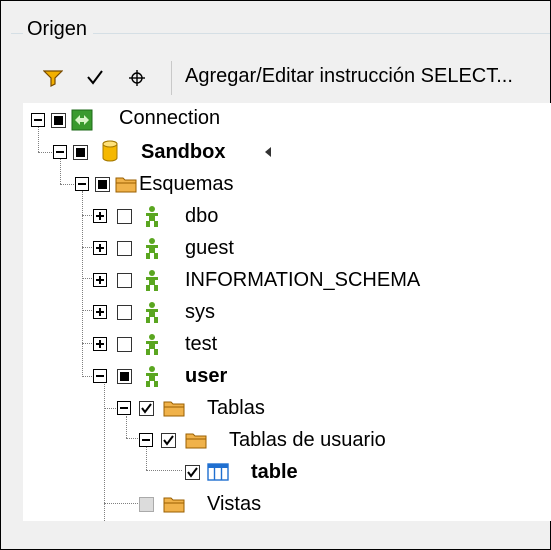 This screenshot has width=551, height=550. Describe the element at coordinates (202, 216) in the screenshot. I see `node-label: dbo` at that location.